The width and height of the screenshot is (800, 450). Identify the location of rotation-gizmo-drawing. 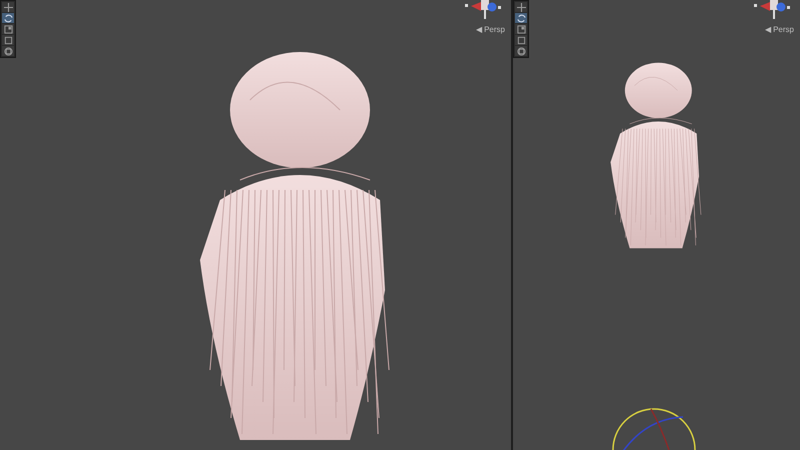
(654, 428).